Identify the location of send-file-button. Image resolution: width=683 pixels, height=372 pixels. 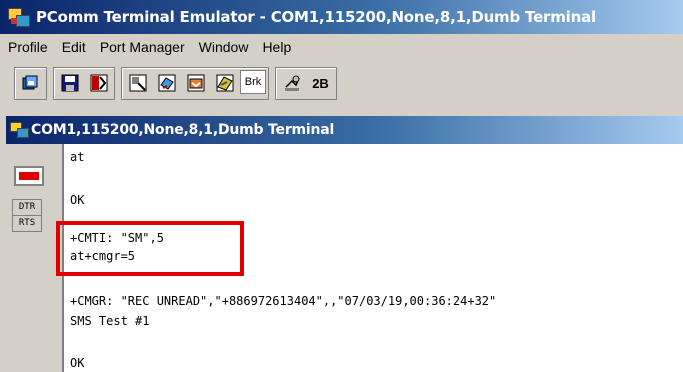
(166, 83).